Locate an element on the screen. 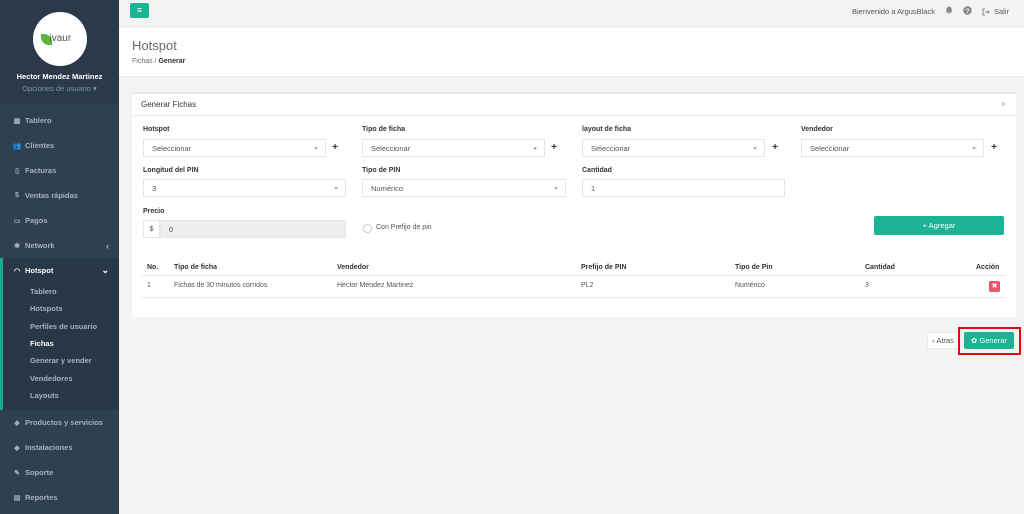 Image resolution: width=1024 pixels, height=514 pixels. vendedor-select: Seleccionar ⌄ is located at coordinates (892, 148).